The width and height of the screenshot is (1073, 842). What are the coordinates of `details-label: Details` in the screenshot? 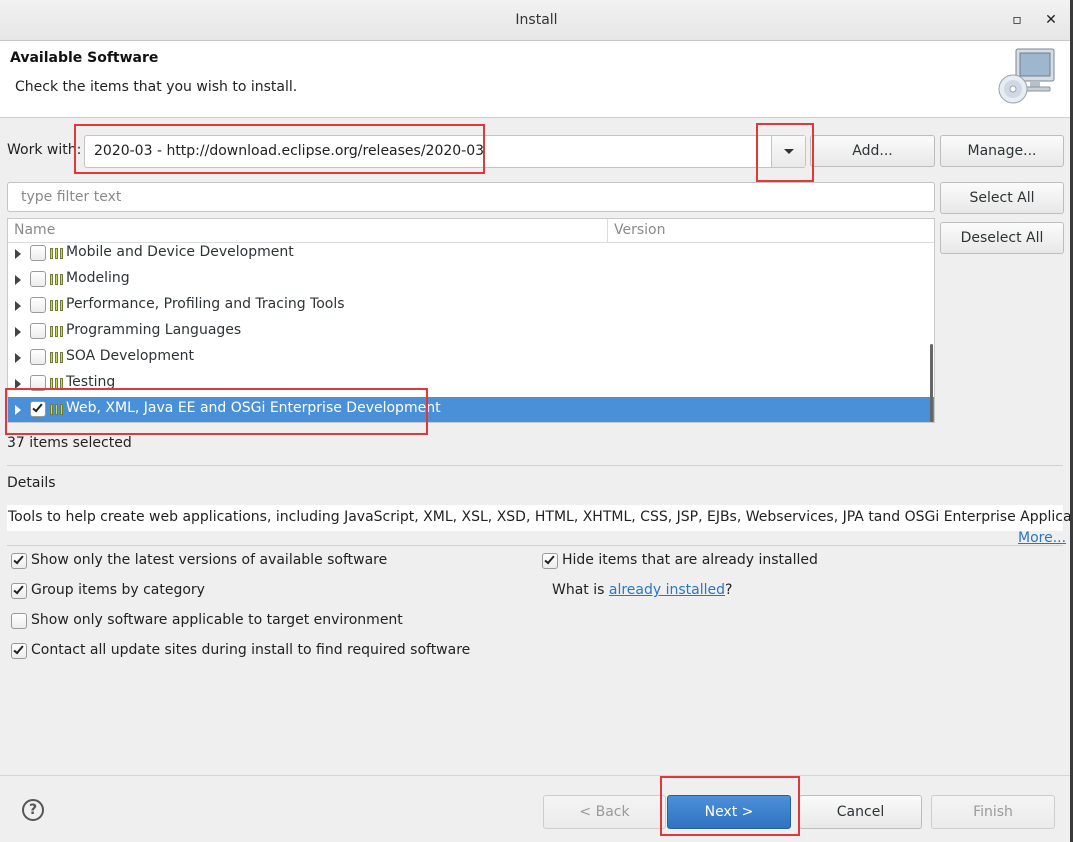 It's located at (31, 483).